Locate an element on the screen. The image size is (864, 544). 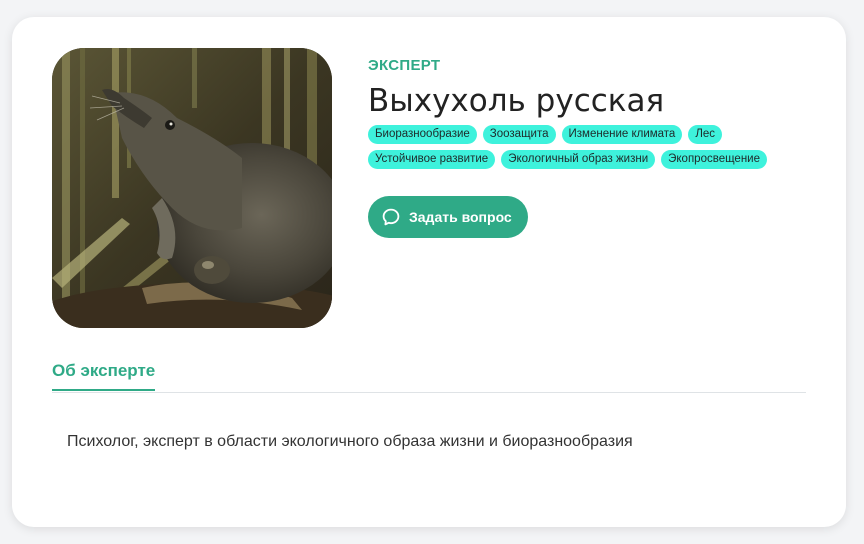
tag-biodiversity: Биоразнообразие is located at coordinates (422, 134).